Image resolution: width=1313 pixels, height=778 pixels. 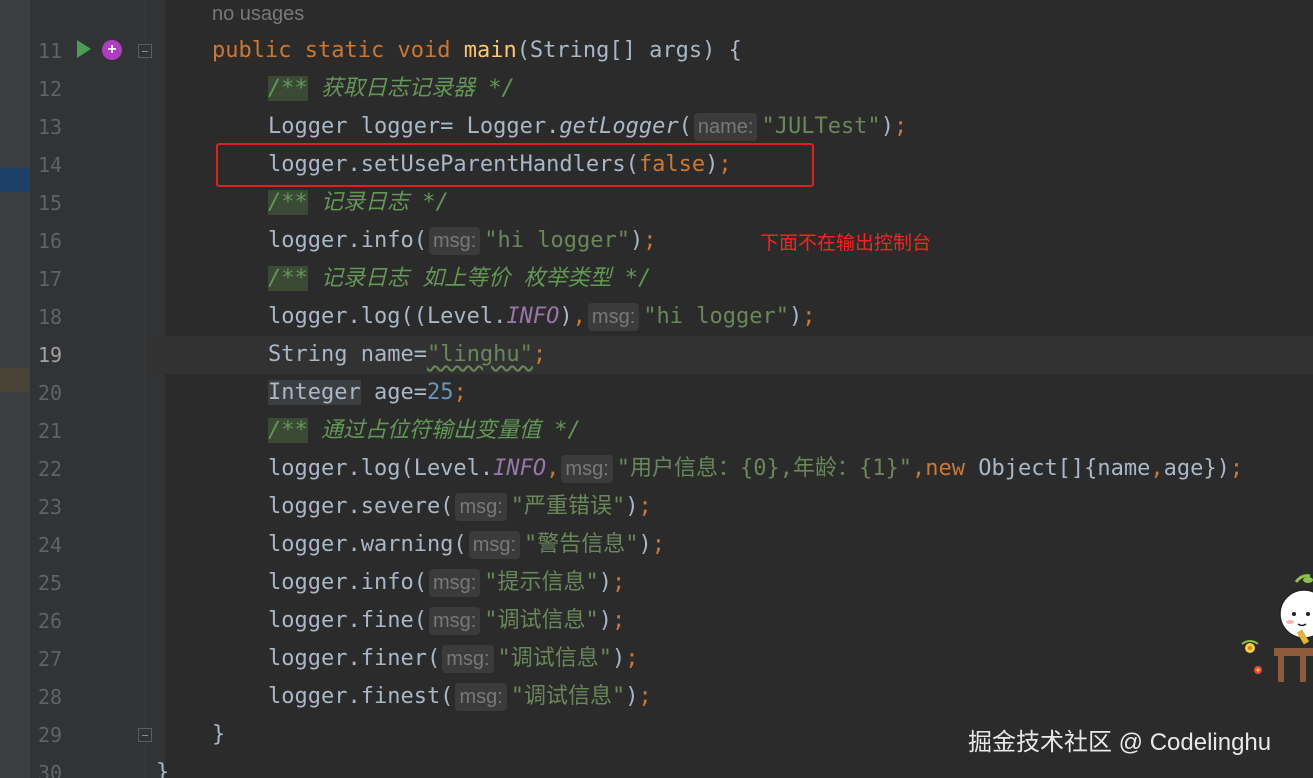 I want to click on line-number: 23, so click(x=50, y=507).